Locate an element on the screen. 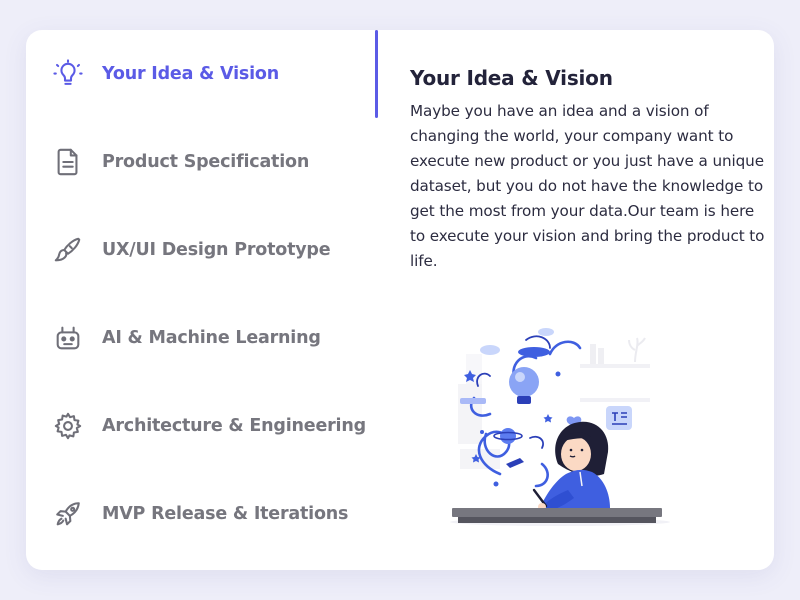 The height and width of the screenshot is (600, 800). tab-mvp-release-iterations: MVP Release & Iterations is located at coordinates (202, 514).